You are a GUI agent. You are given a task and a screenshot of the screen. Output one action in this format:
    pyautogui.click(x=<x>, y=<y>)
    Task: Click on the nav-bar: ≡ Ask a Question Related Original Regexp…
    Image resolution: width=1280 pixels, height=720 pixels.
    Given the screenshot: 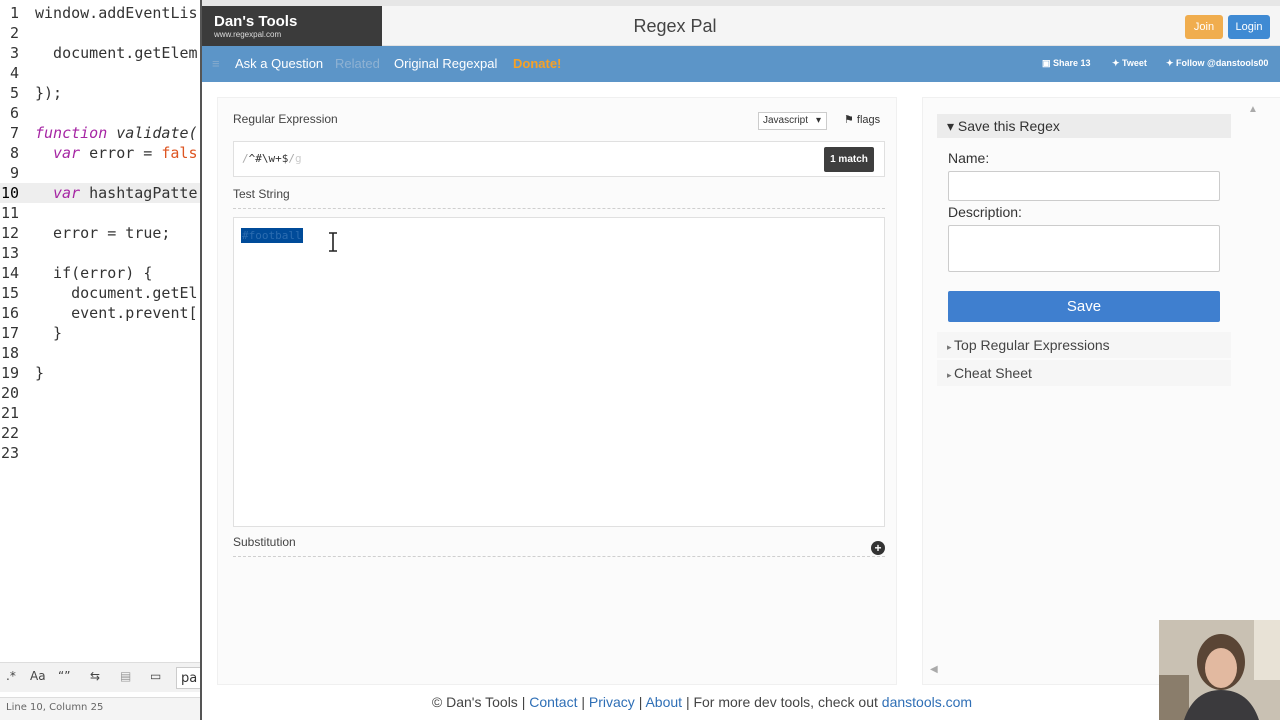 What is the action you would take?
    pyautogui.click(x=741, y=64)
    